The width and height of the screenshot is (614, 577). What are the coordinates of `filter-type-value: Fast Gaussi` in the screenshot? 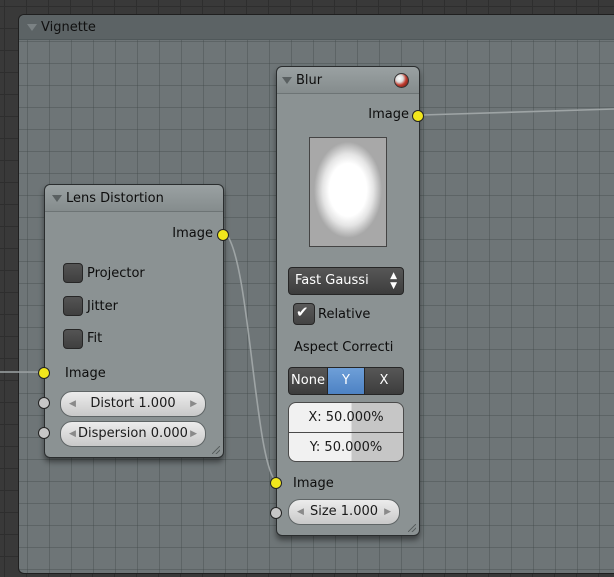 It's located at (332, 280).